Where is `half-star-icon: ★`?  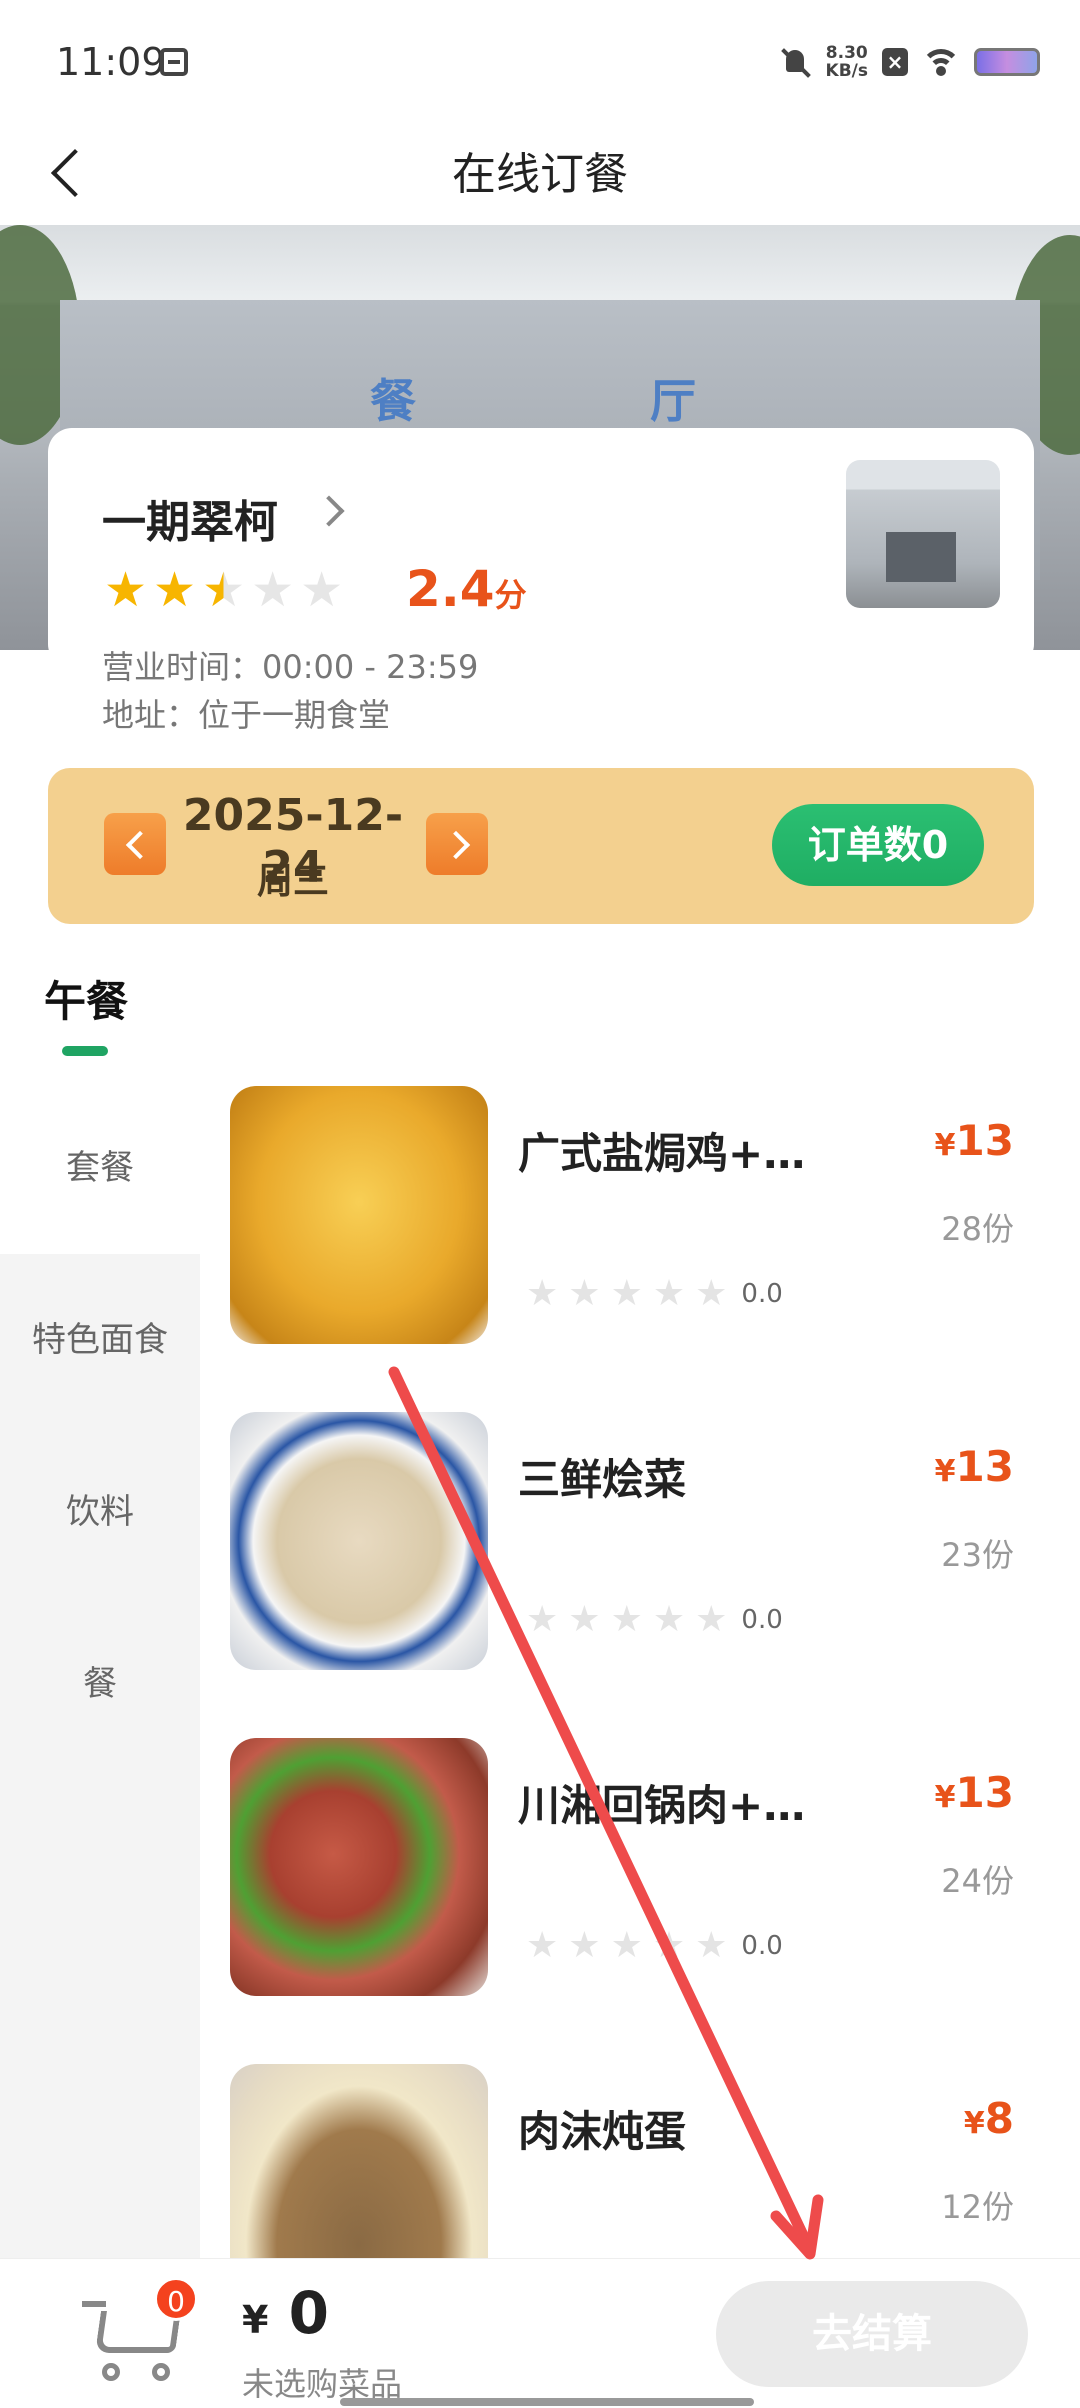
half-star-icon: ★ is located at coordinates (224, 590).